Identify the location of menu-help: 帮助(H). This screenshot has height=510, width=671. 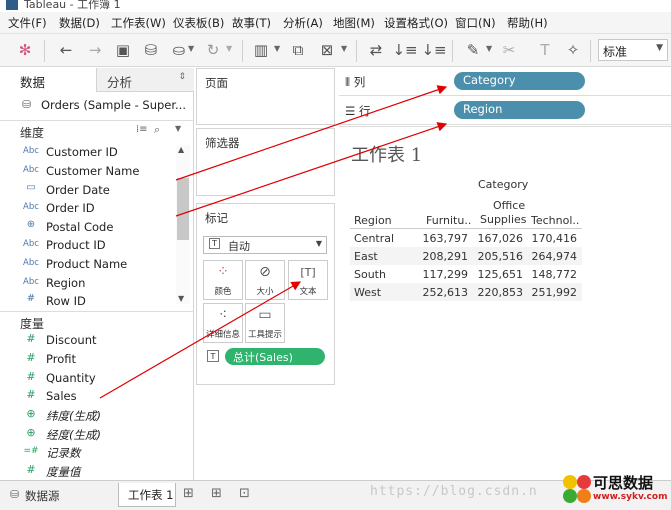
(527, 23).